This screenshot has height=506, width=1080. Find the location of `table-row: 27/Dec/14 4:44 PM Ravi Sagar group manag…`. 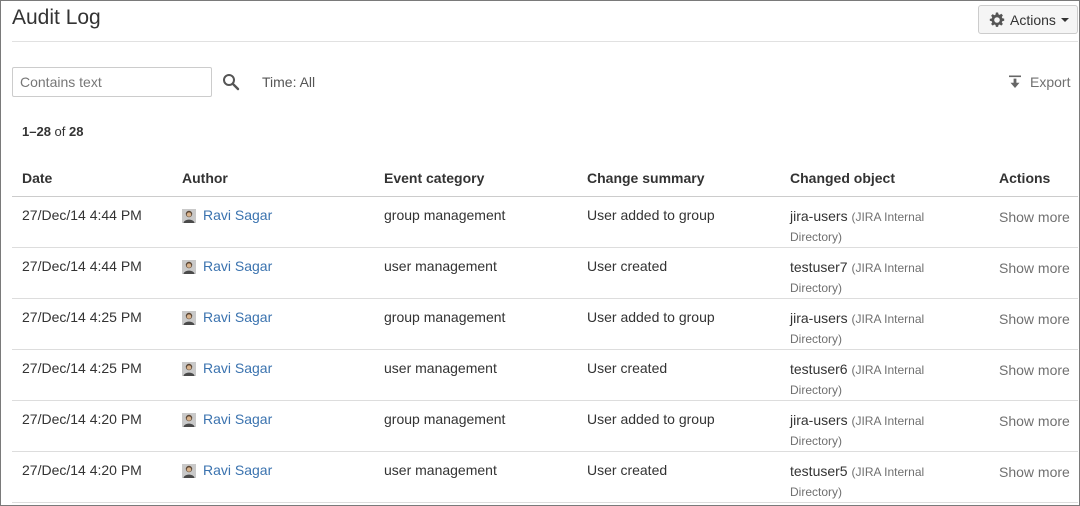

table-row: 27/Dec/14 4:44 PM Ravi Sagar group manag… is located at coordinates (545, 222).